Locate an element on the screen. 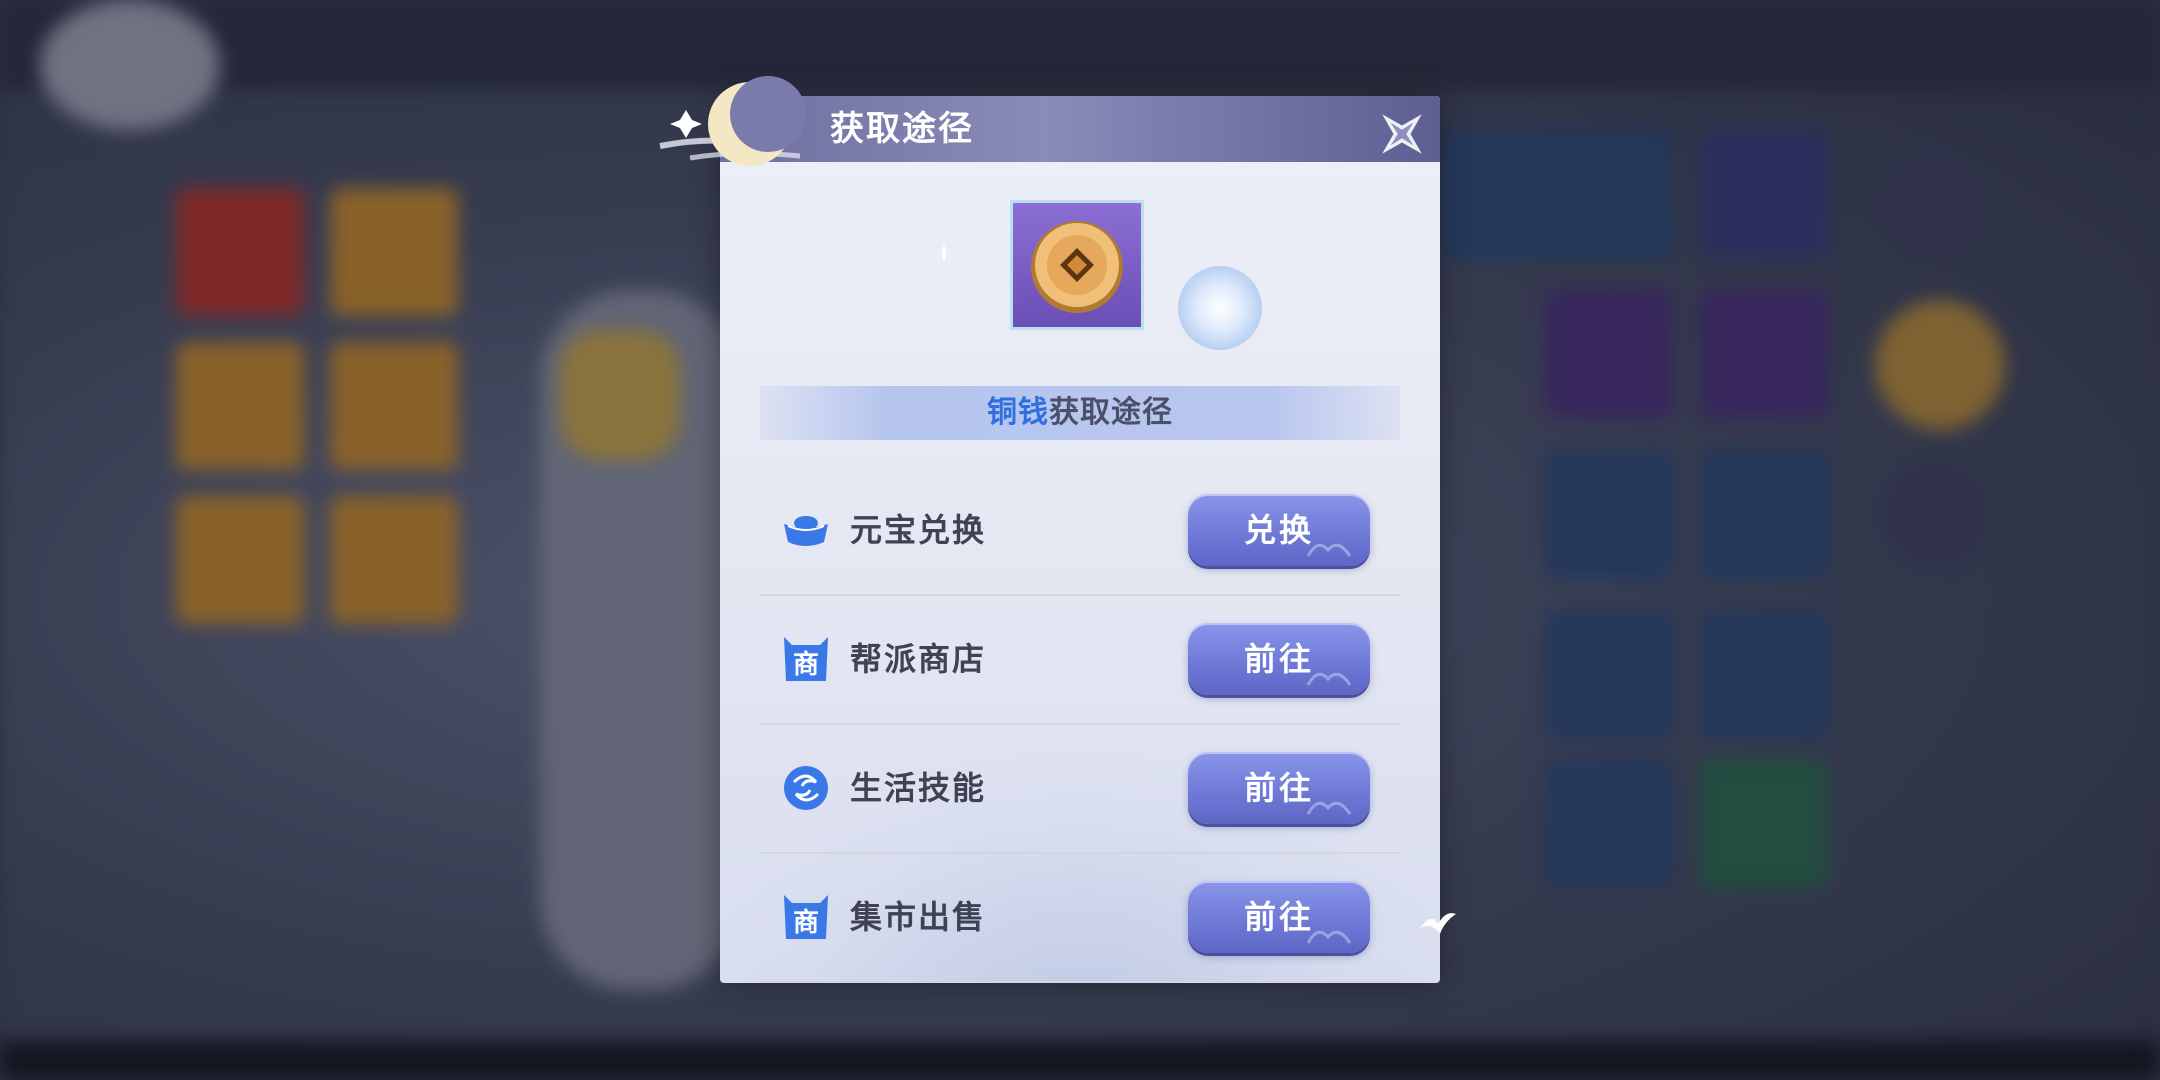 This screenshot has width=2160, height=1080. item-slot is located at coordinates (1077, 265).